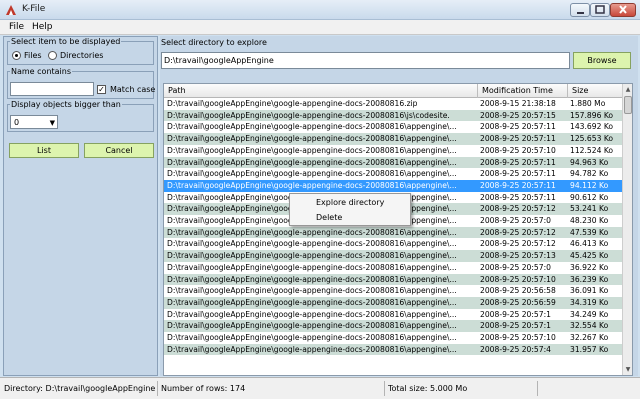 The height and width of the screenshot is (399, 640). What do you see at coordinates (589, 291) in the screenshot?
I see `cell-size: 36.091 Ko` at bounding box center [589, 291].